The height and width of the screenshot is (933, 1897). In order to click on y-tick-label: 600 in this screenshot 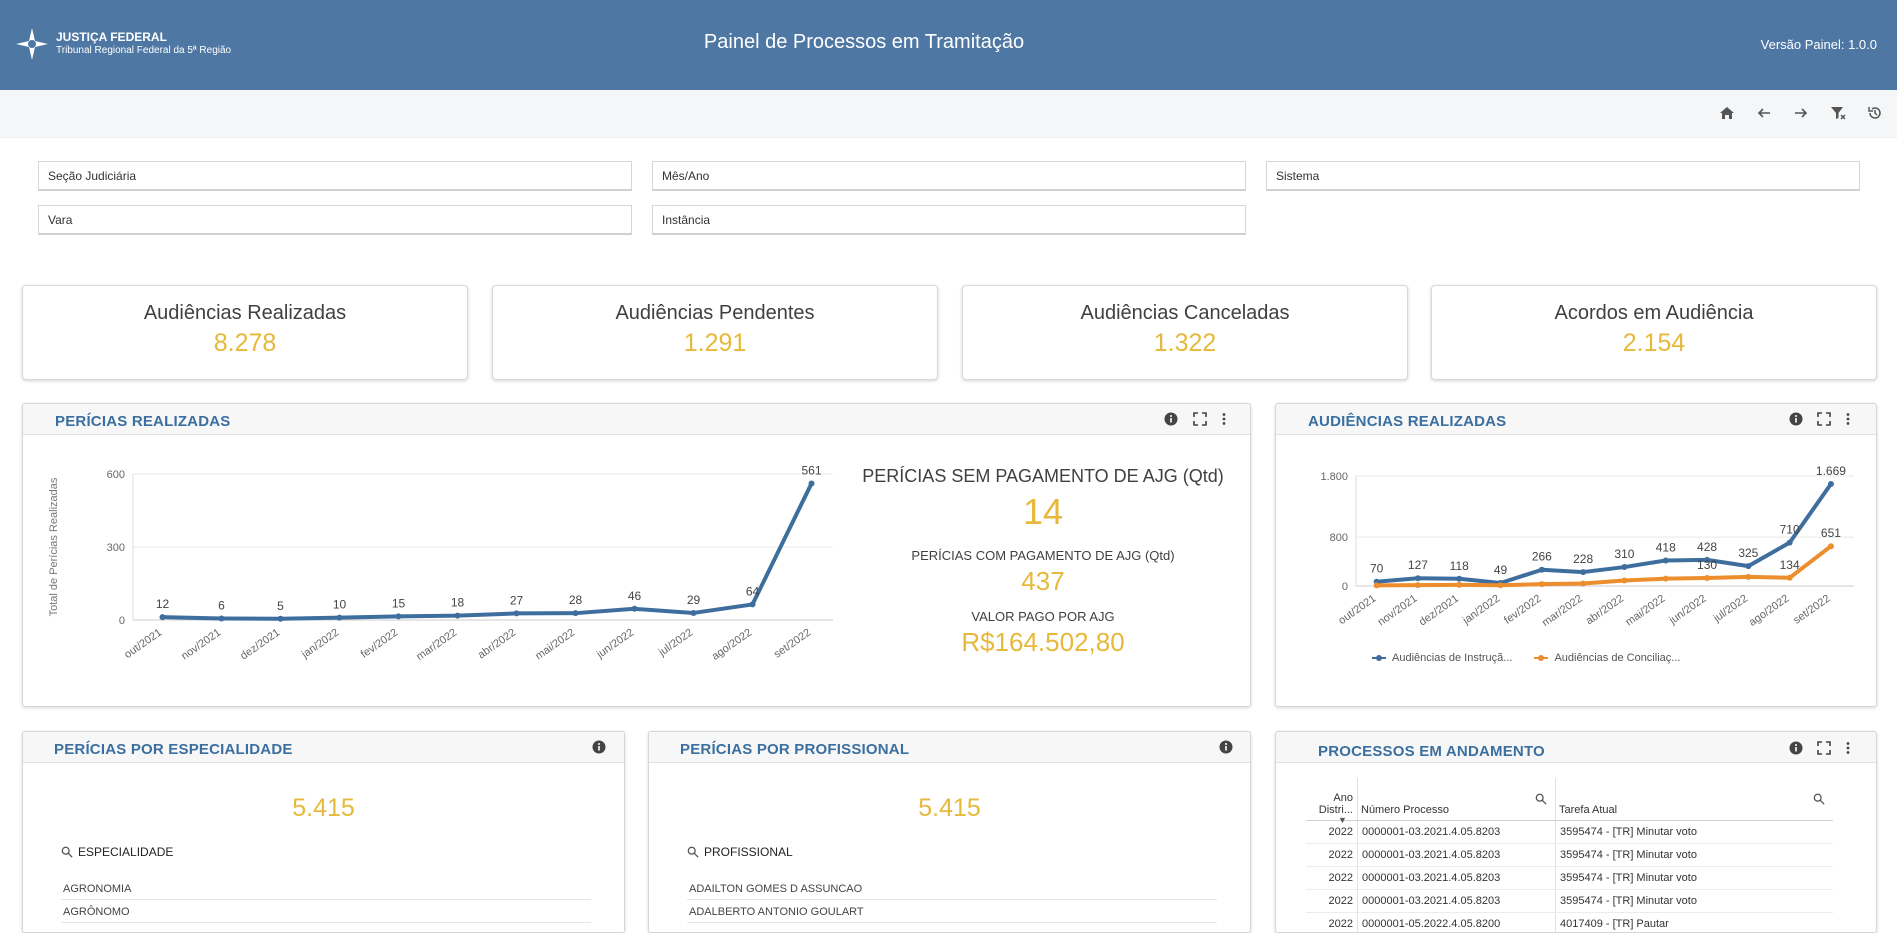, I will do `click(116, 475)`.